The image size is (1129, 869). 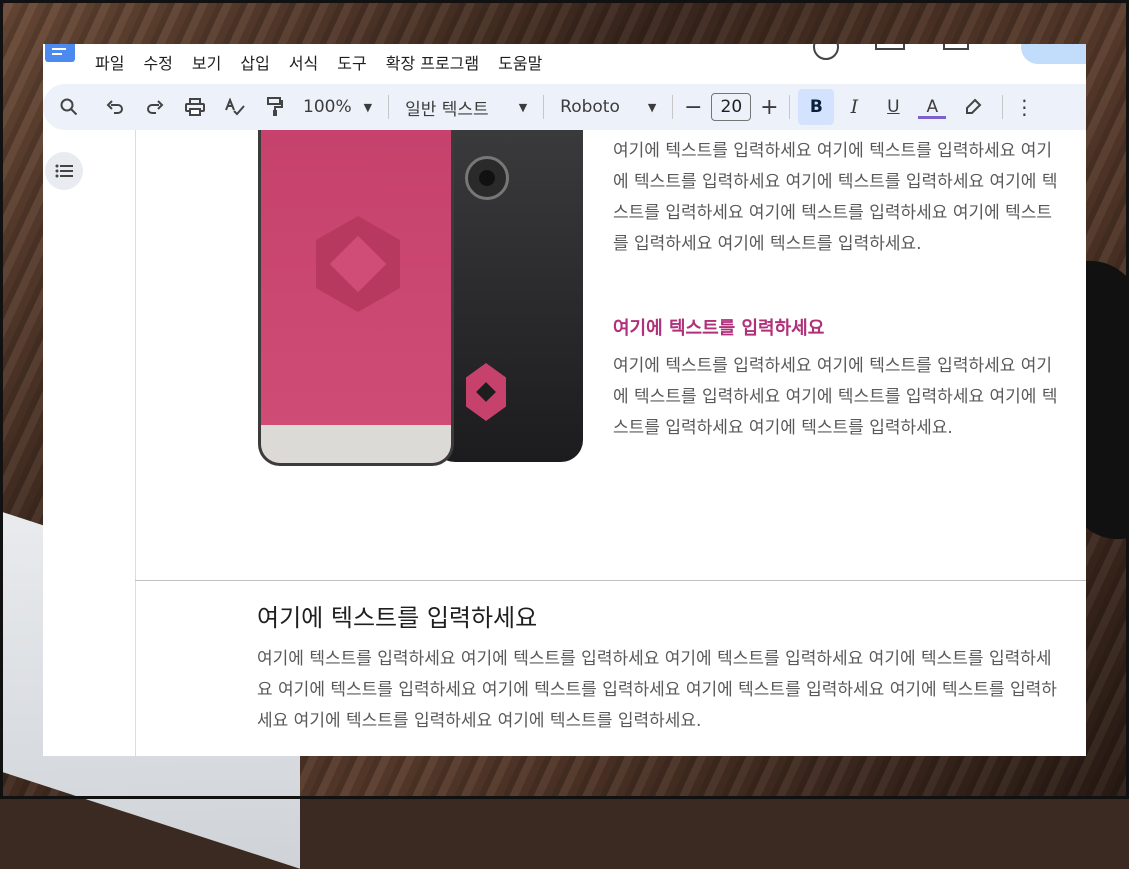 I want to click on underline-button: U, so click(x=893, y=107).